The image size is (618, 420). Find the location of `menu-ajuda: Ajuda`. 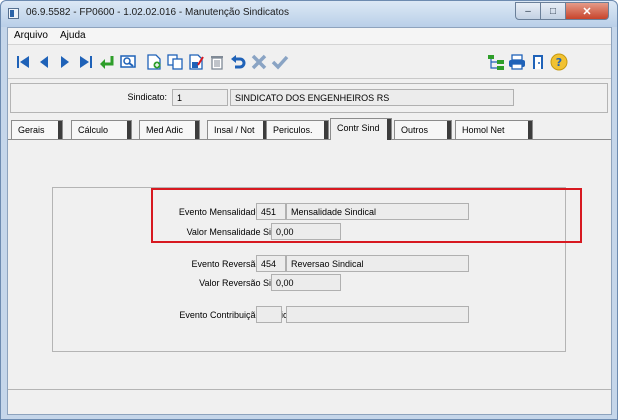

menu-ajuda: Ajuda is located at coordinates (73, 35).